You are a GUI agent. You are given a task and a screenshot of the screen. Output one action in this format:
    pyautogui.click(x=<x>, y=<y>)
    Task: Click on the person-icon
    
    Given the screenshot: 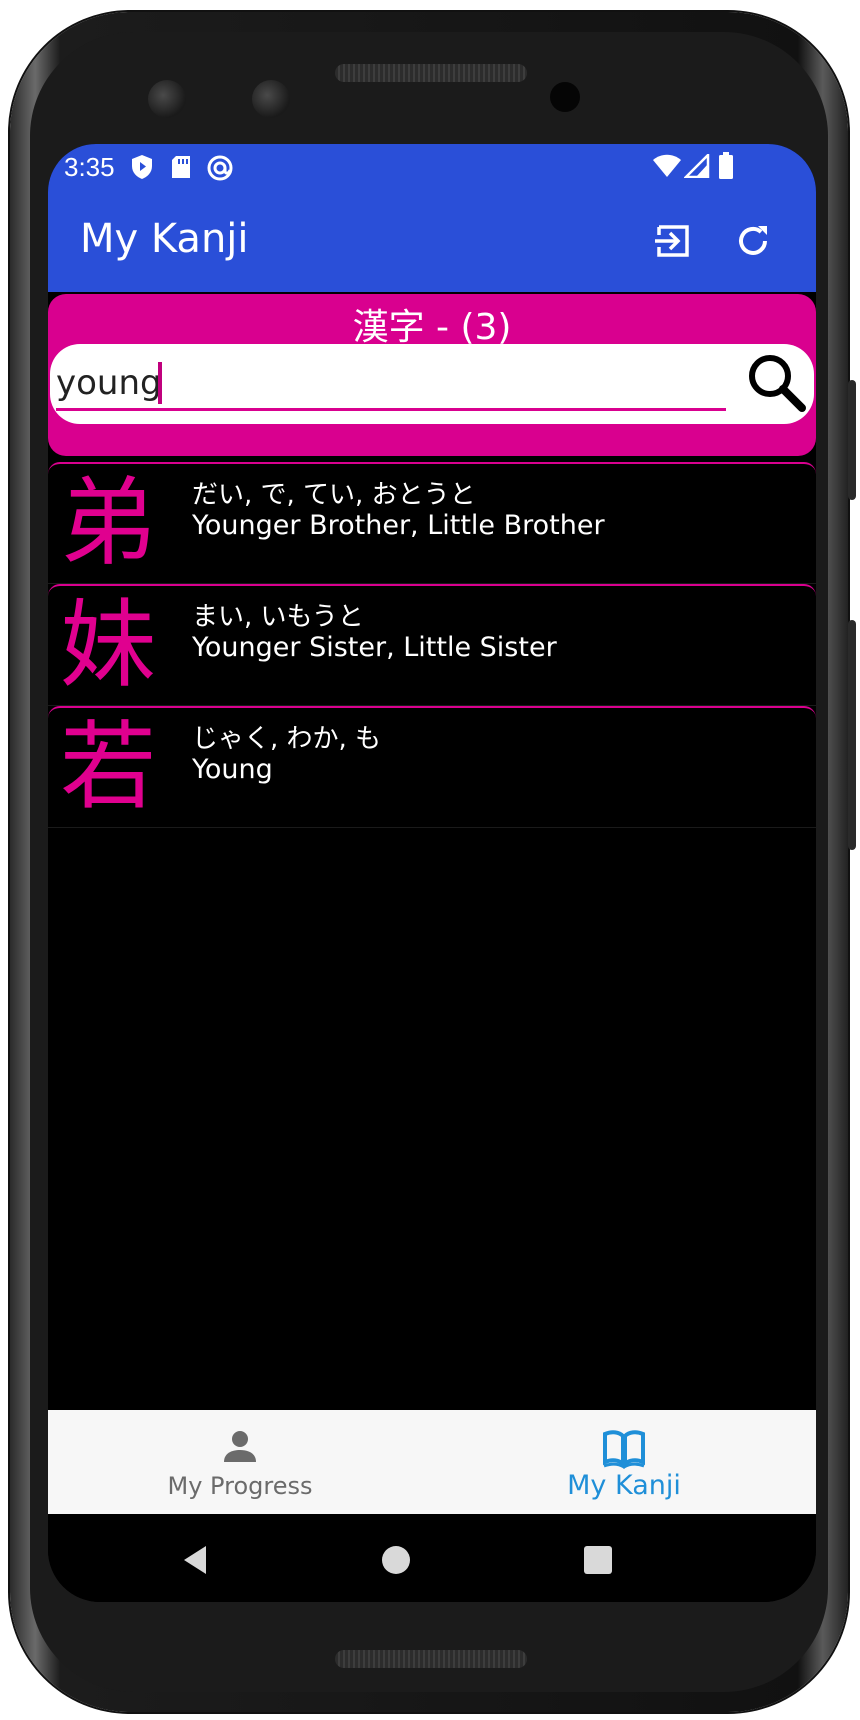 What is the action you would take?
    pyautogui.click(x=240, y=1446)
    